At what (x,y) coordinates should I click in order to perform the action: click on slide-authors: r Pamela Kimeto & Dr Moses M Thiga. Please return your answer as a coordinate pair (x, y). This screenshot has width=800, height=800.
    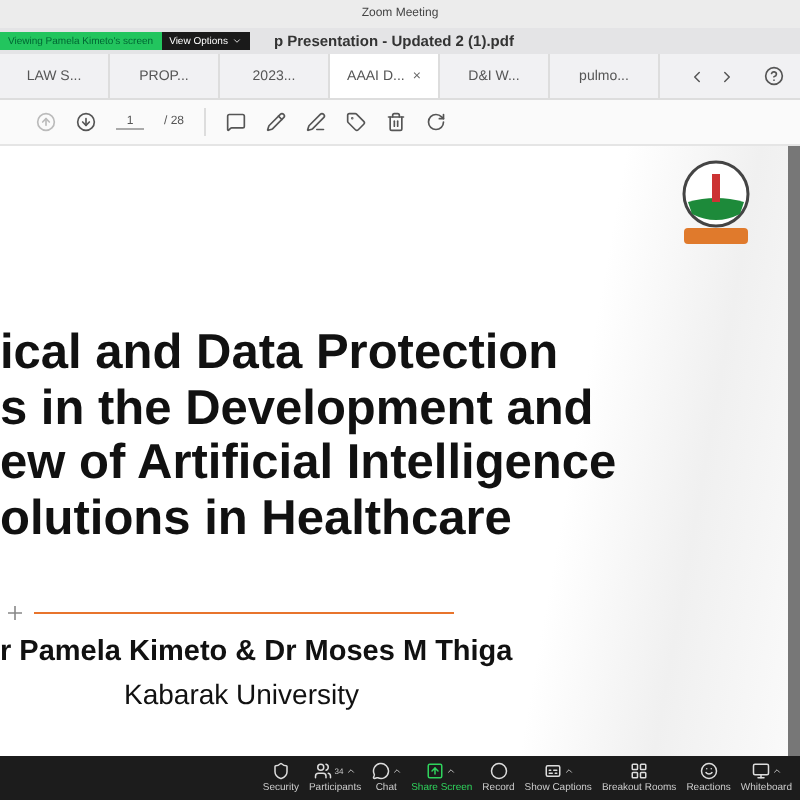
    Looking at the image, I should click on (257, 652).